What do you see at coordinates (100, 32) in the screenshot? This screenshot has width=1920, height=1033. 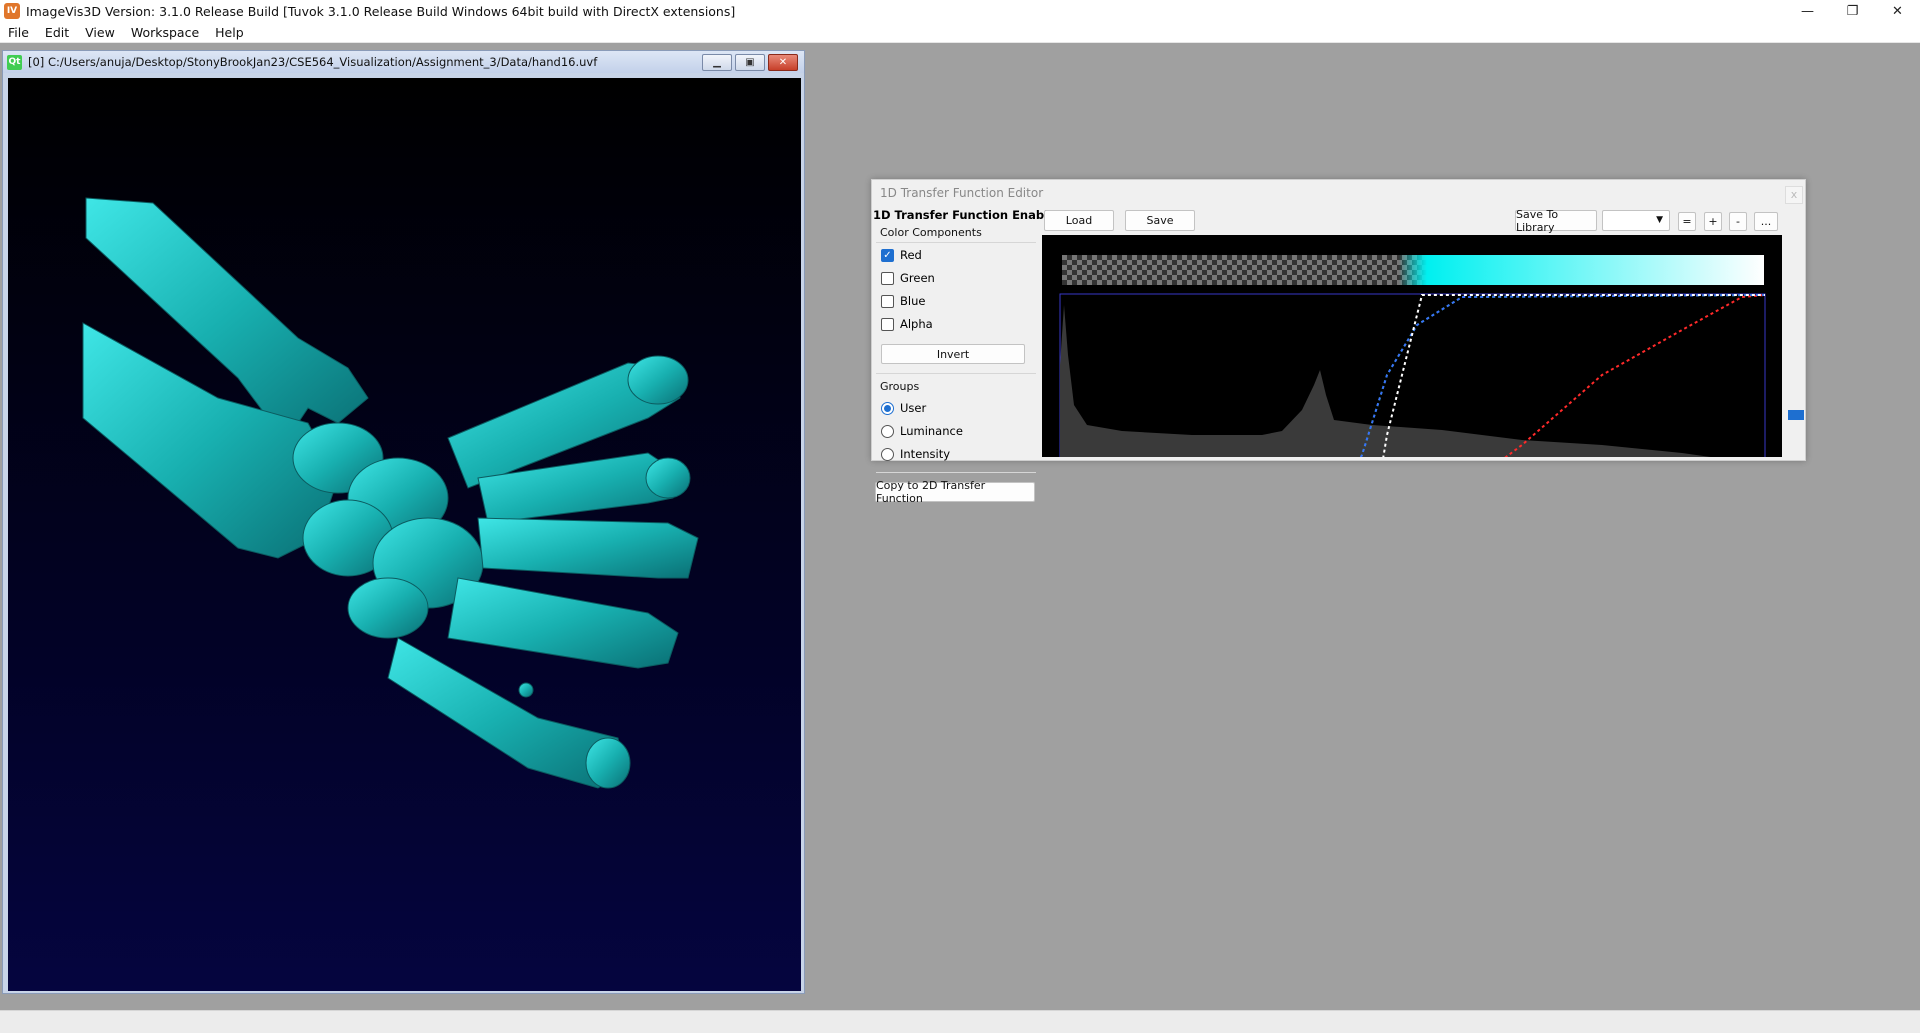 I see `menu-view: View` at bounding box center [100, 32].